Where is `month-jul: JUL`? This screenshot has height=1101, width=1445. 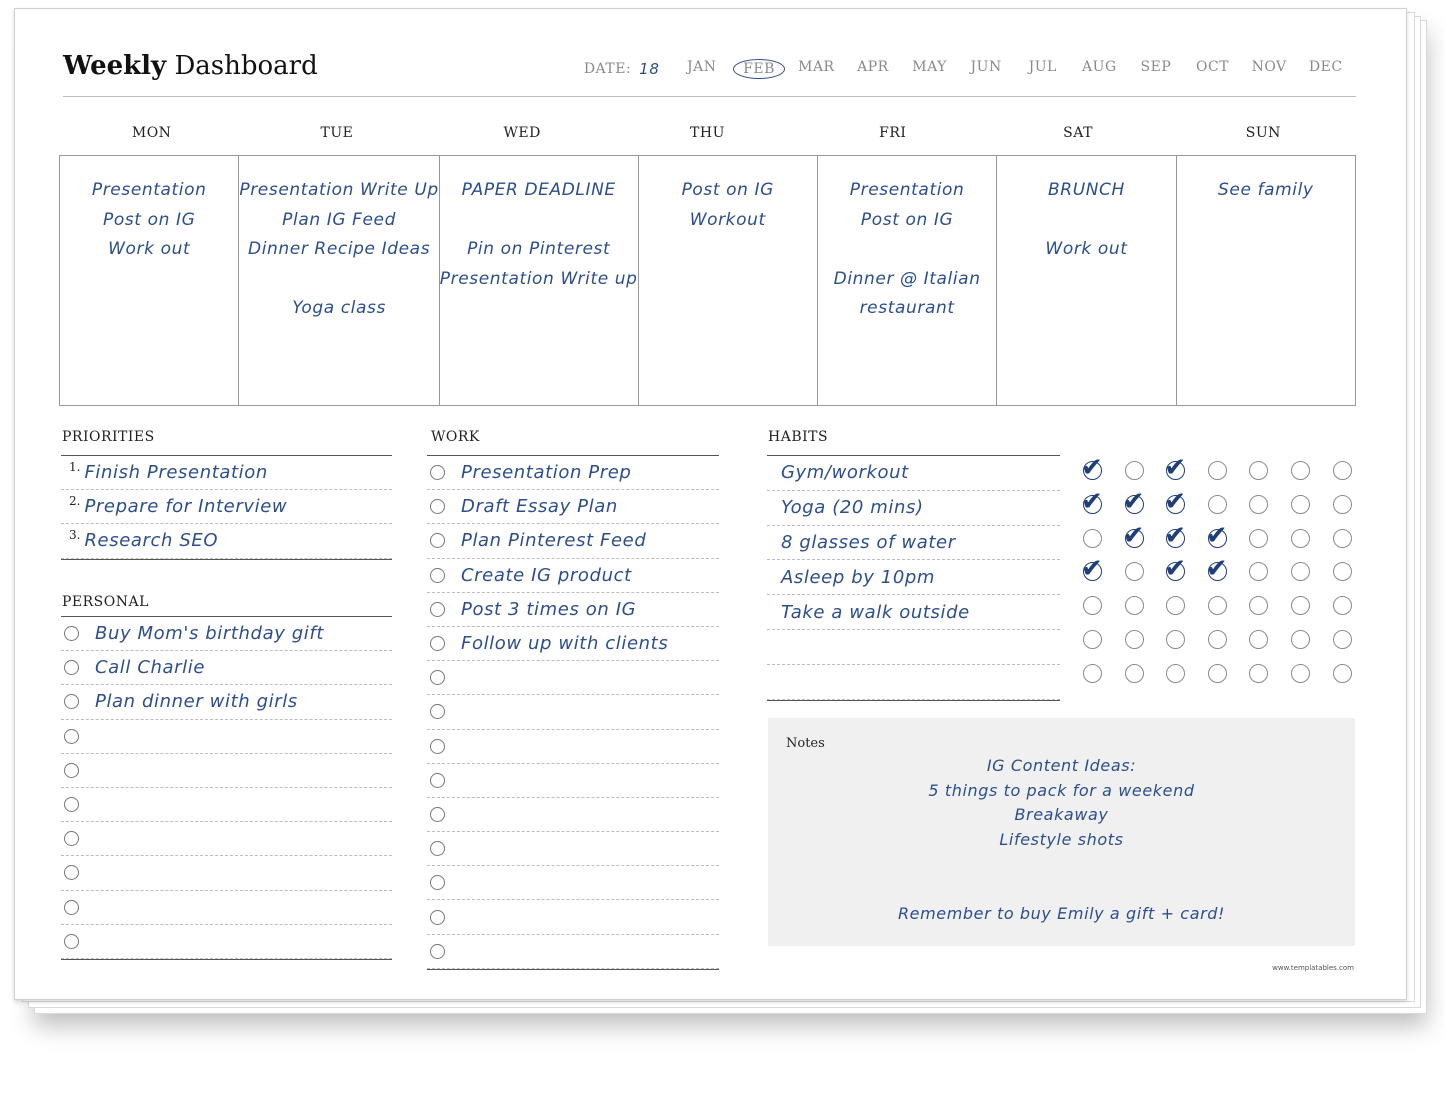 month-jul: JUL is located at coordinates (1042, 69).